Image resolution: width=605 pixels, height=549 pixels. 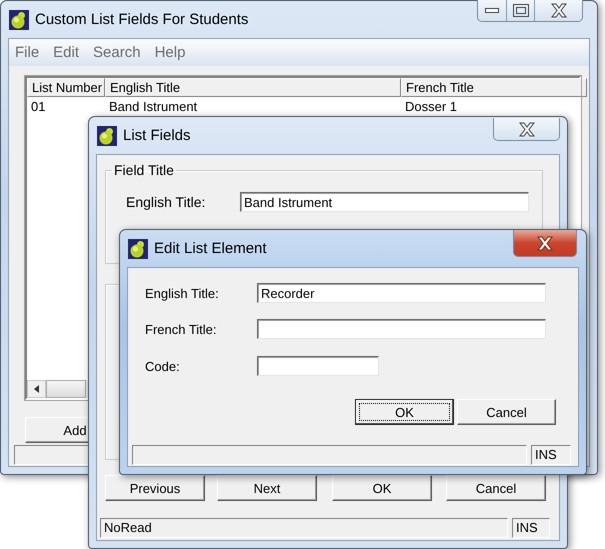 I want to click on field-label: French Title:, so click(x=181, y=329).